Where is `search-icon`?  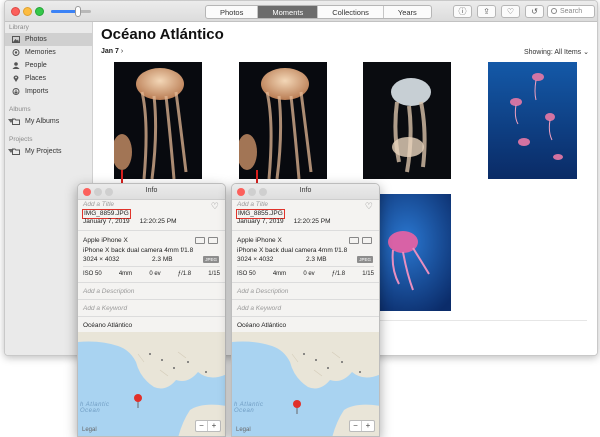
search-icon is located at coordinates (554, 11).